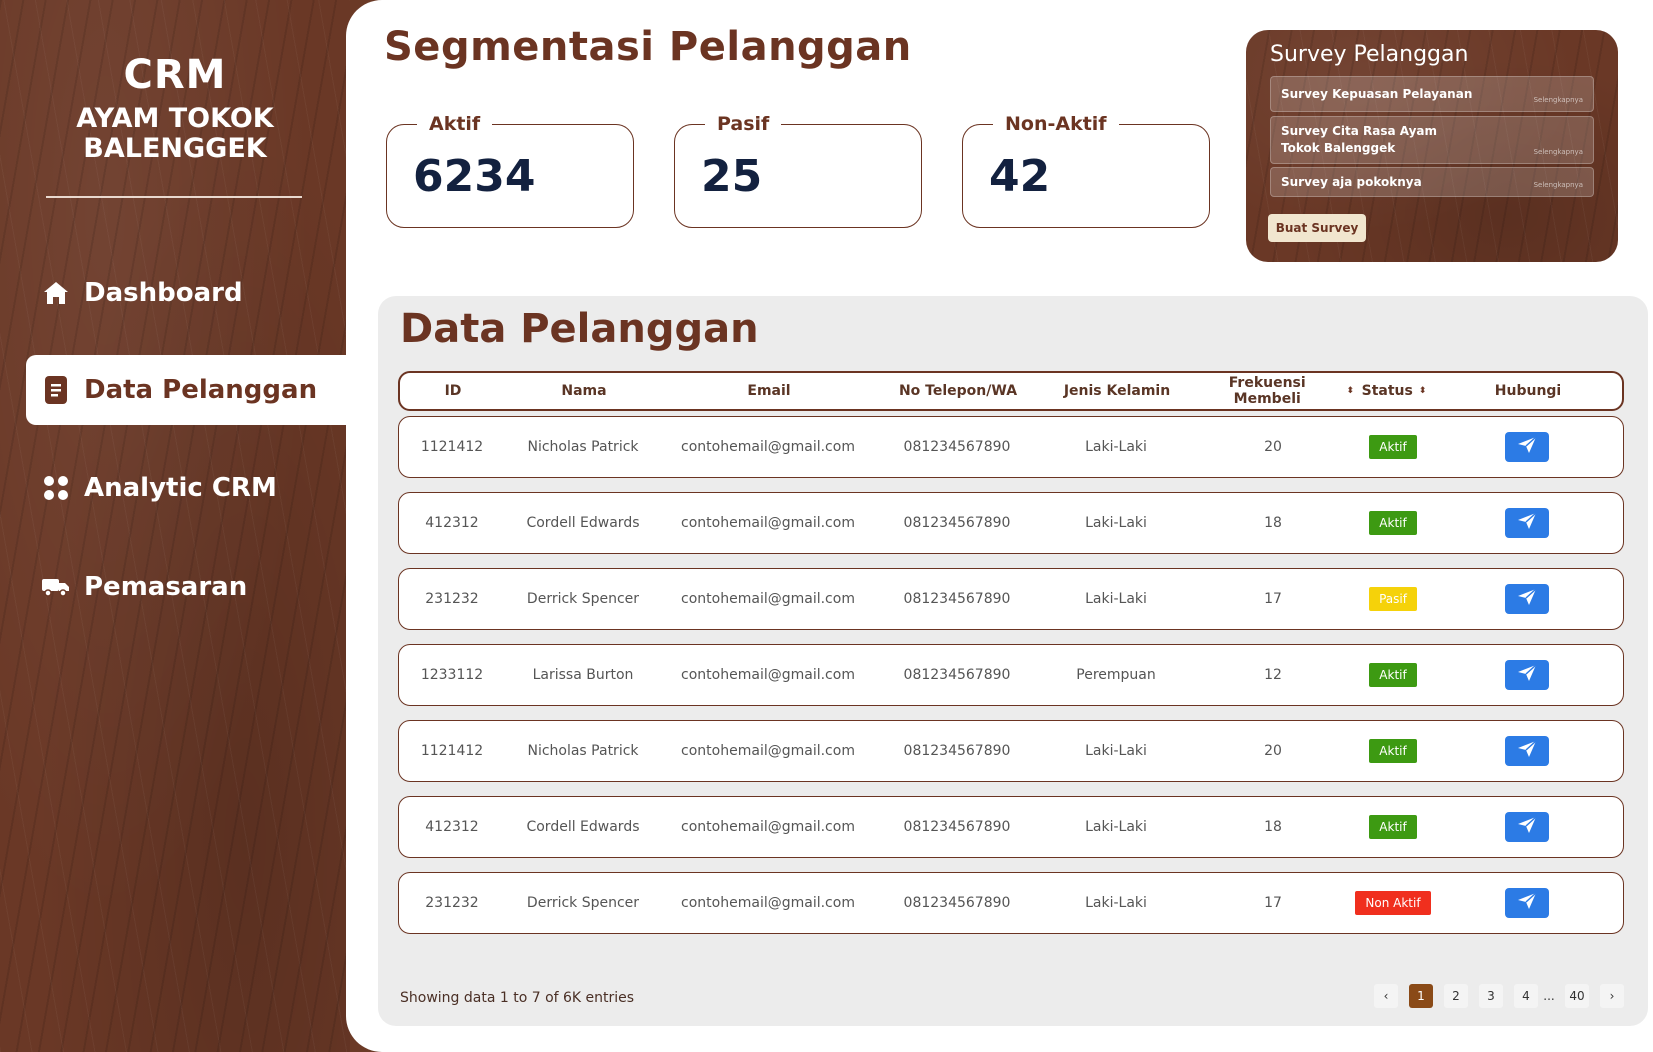 The image size is (1653, 1052). I want to click on brand-subtitle: AYAM TOKOK BALENGGEK, so click(175, 133).